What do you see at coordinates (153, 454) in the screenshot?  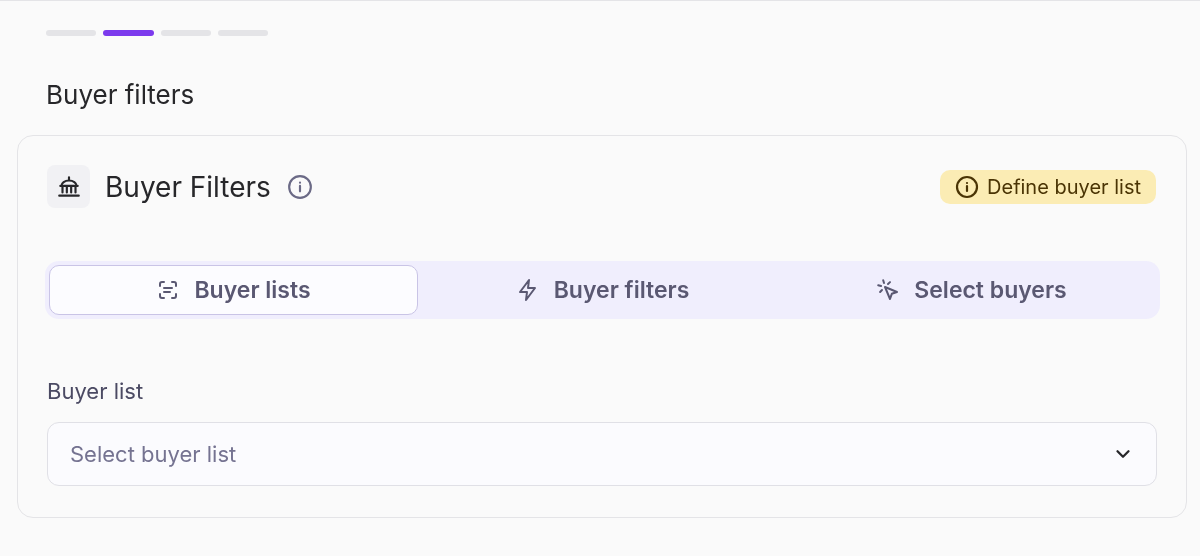 I see `placeholder-text: Select buyer list` at bounding box center [153, 454].